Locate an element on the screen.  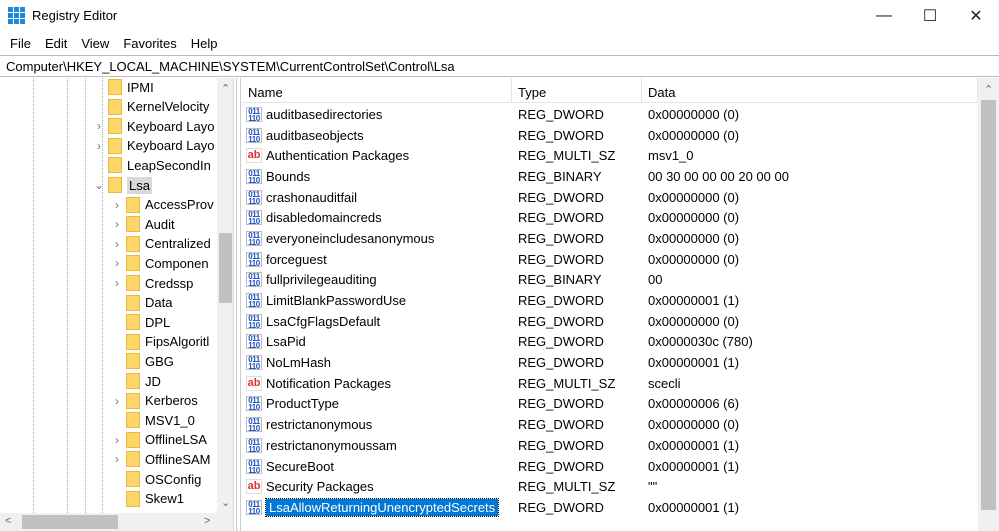
tree-item: › OfflineLSA is located at coordinates (158, 440).